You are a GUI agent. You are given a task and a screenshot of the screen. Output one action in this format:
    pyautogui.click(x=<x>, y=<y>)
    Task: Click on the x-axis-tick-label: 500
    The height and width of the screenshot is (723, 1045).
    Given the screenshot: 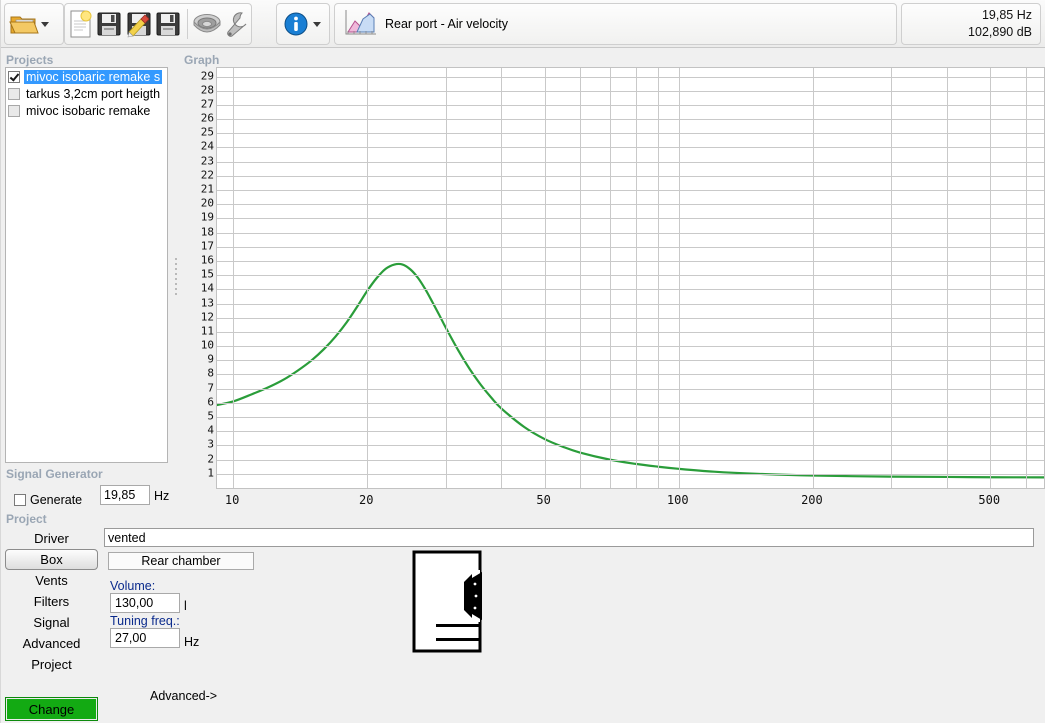 What is the action you would take?
    pyautogui.click(x=989, y=500)
    